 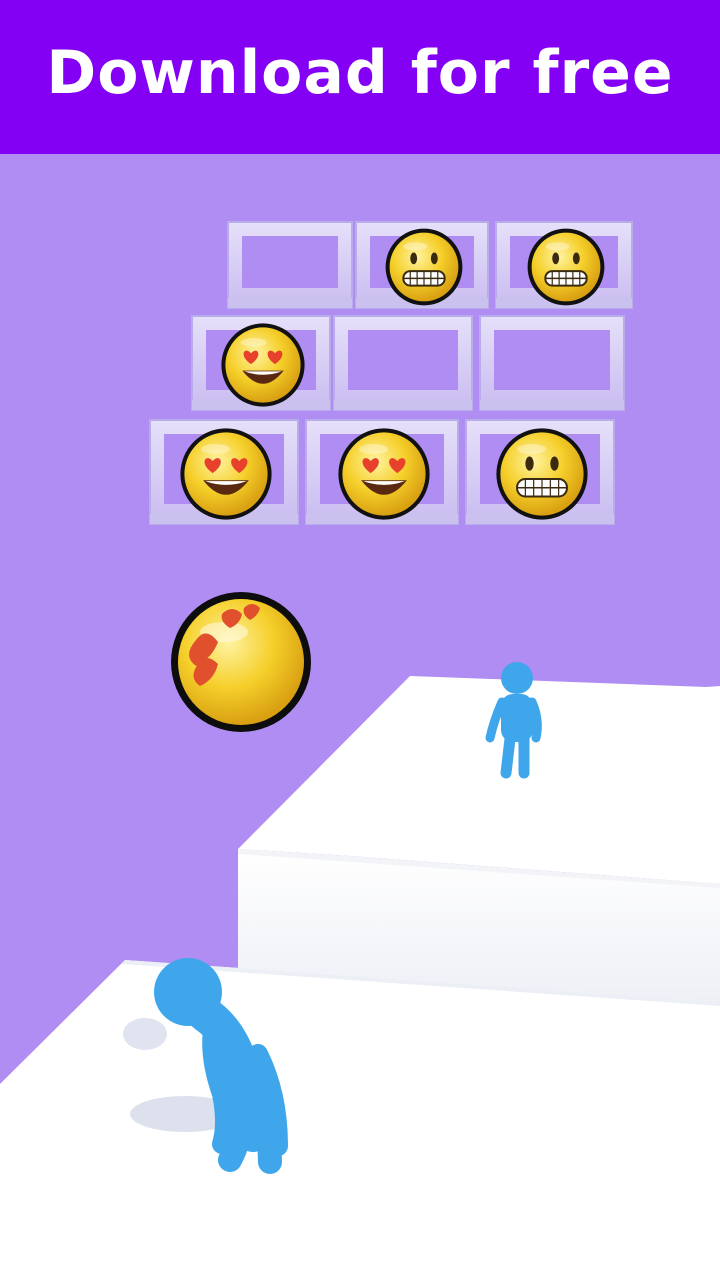 I want to click on download-banner-text: Download for free, so click(x=360, y=73).